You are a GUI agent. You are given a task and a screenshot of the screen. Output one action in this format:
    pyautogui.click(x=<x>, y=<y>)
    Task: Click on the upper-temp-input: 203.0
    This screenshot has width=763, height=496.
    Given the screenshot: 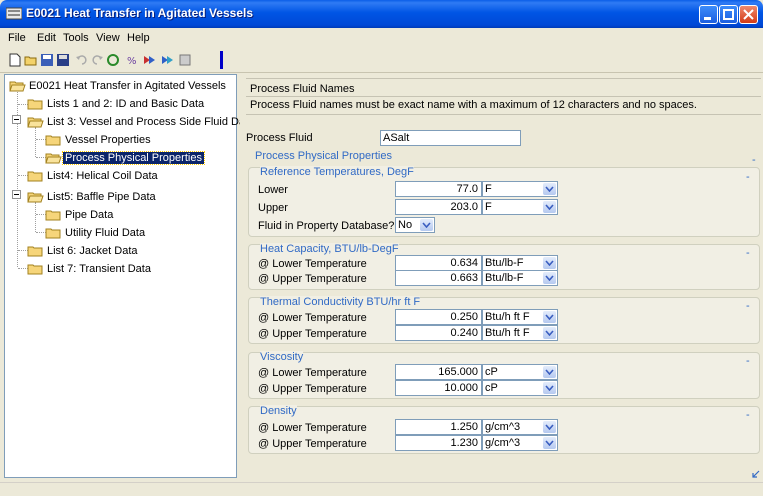 What is the action you would take?
    pyautogui.click(x=438, y=207)
    